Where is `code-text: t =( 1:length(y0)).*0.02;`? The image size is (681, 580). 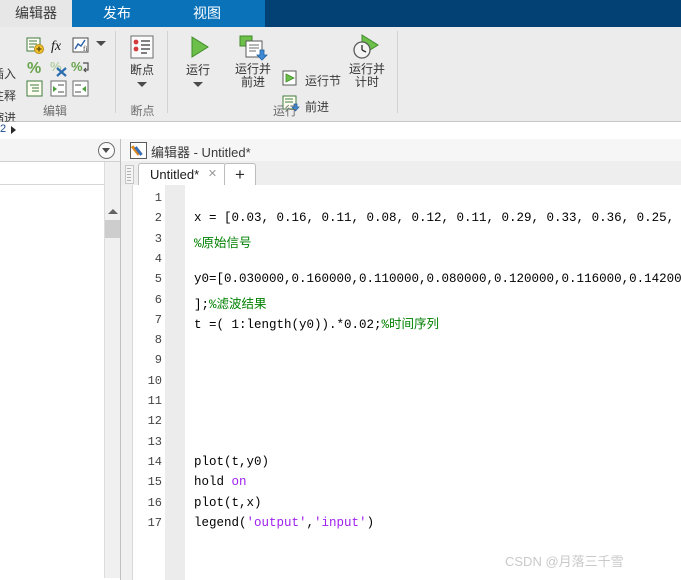 code-text: t =( 1:length(y0)).*0.02; is located at coordinates (288, 324).